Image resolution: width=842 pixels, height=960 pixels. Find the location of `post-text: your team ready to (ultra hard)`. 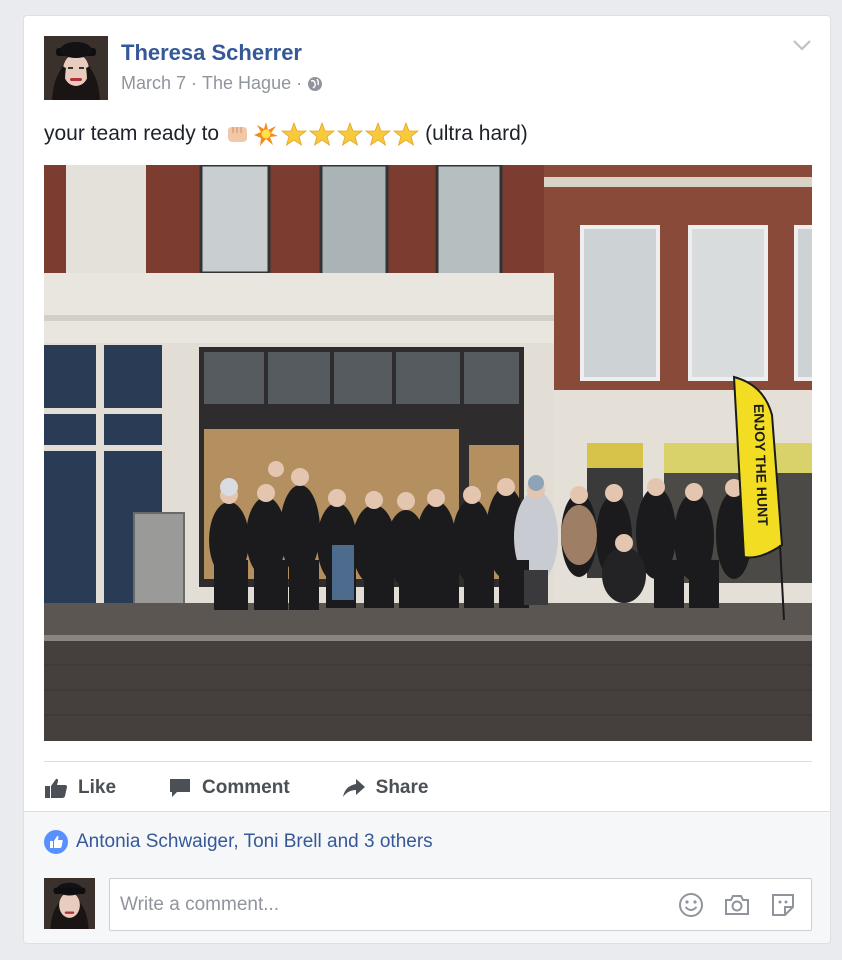

post-text: your team ready to (ultra hard) is located at coordinates (286, 134).